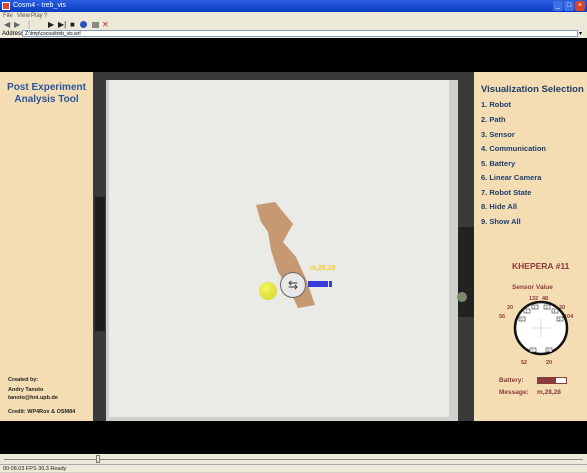 The width and height of the screenshot is (587, 473). Describe the element at coordinates (293, 6) in the screenshot. I see `title-bar: Cosm4 - treb_vis _ □ ×` at that location.